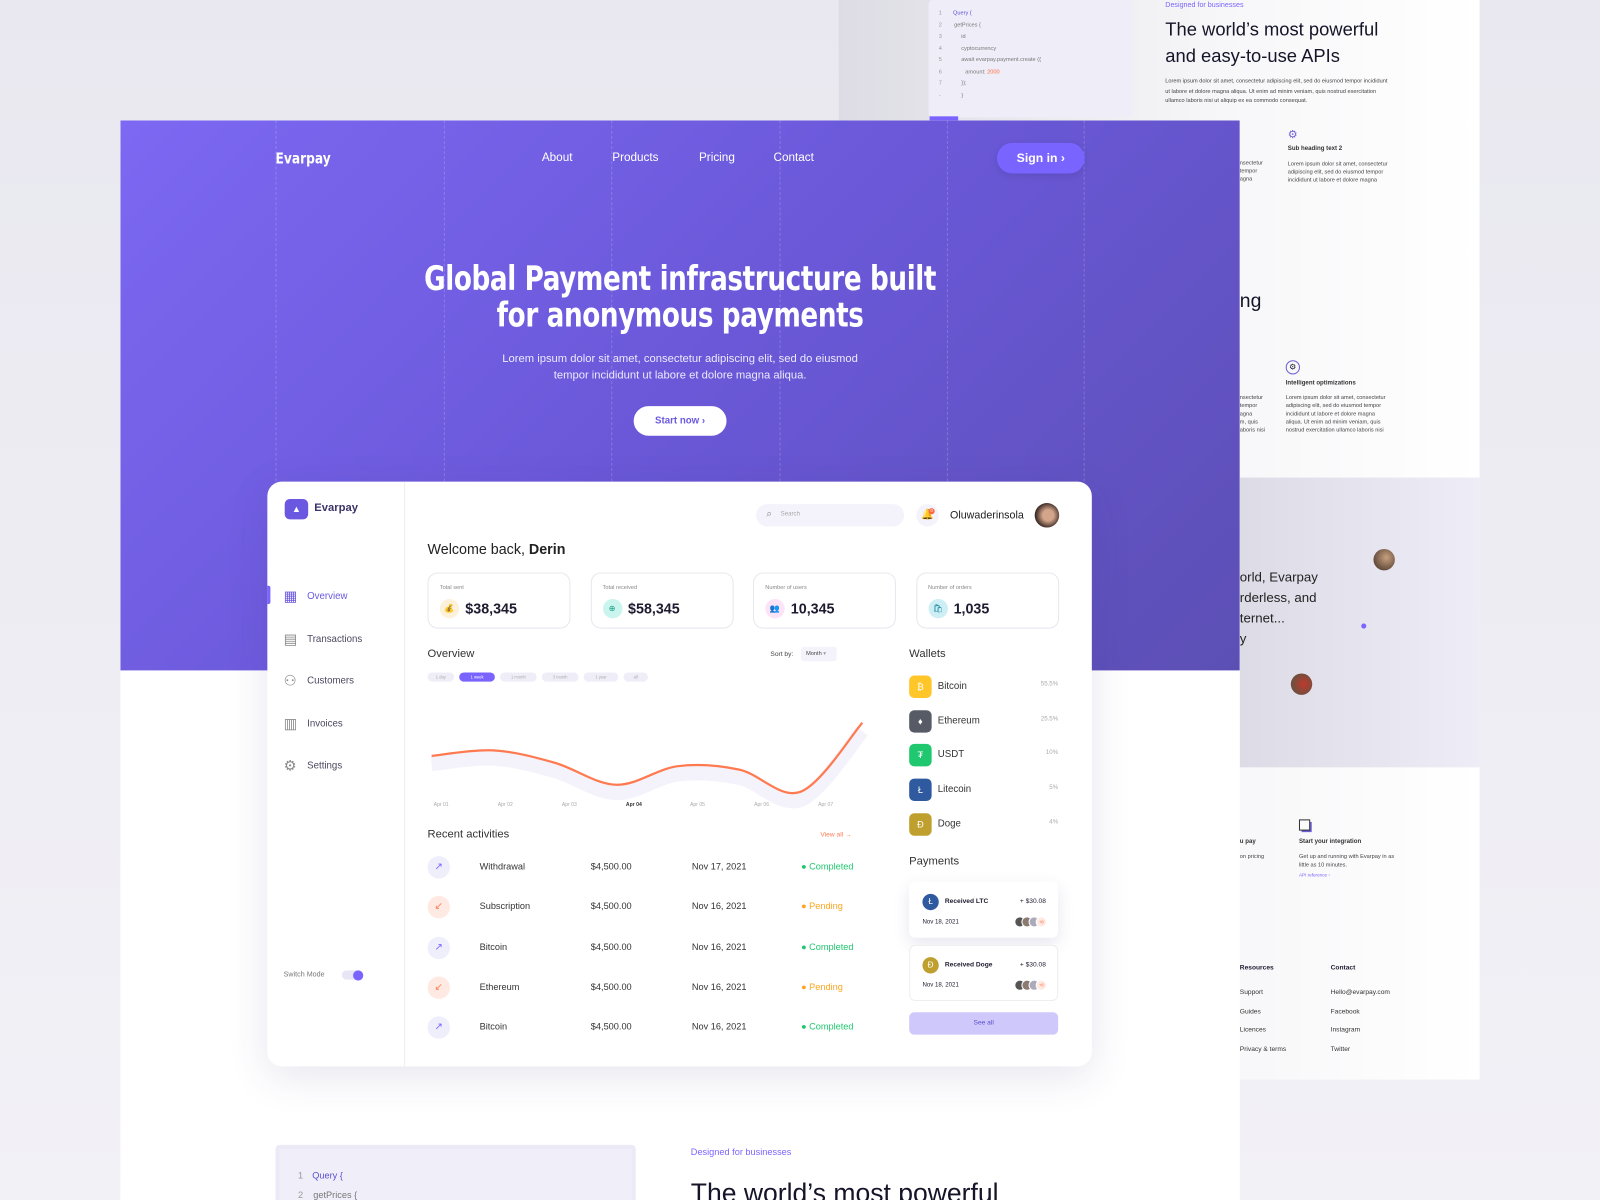  Describe the element at coordinates (826, 805) in the screenshot. I see `x-tick-label: Apr 07` at that location.